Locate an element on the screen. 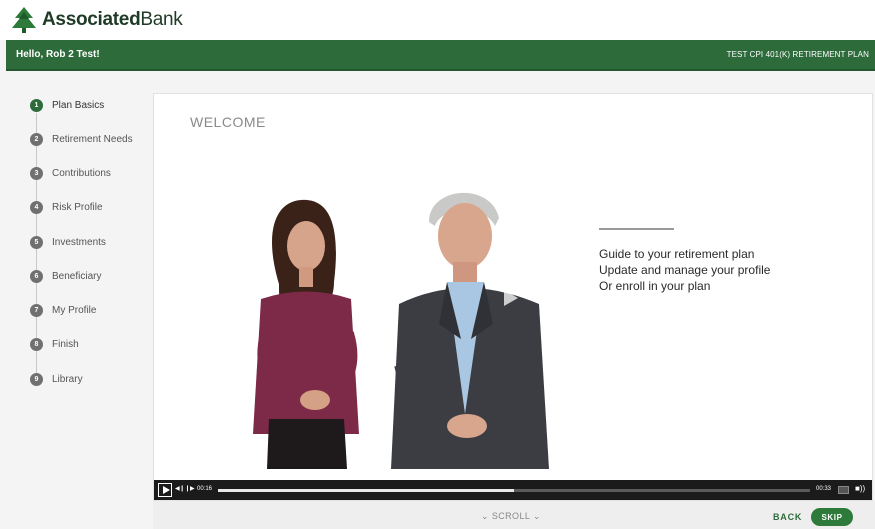 The height and width of the screenshot is (529, 875). sidebar-step-plan-basics: 1 Plan Basics is located at coordinates (67, 105).